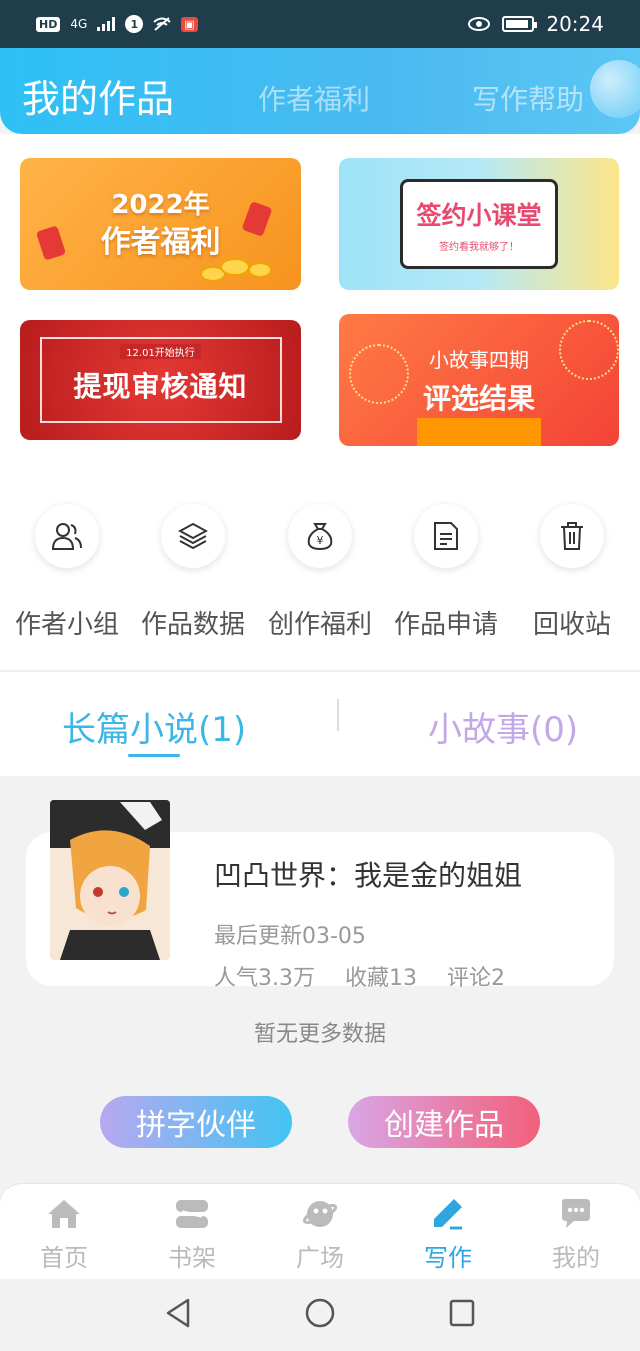  I want to click on banner-withdrawal-notice: 12.01开始执行 提现审核通知, so click(160, 380).